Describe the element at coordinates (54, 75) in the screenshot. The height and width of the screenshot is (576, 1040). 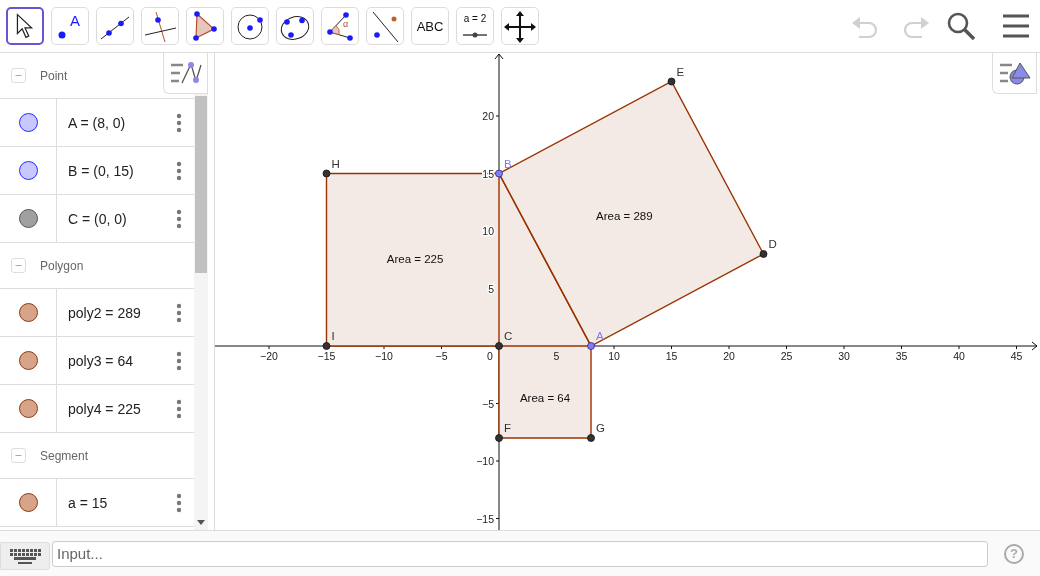
I see `group-label: Point` at that location.